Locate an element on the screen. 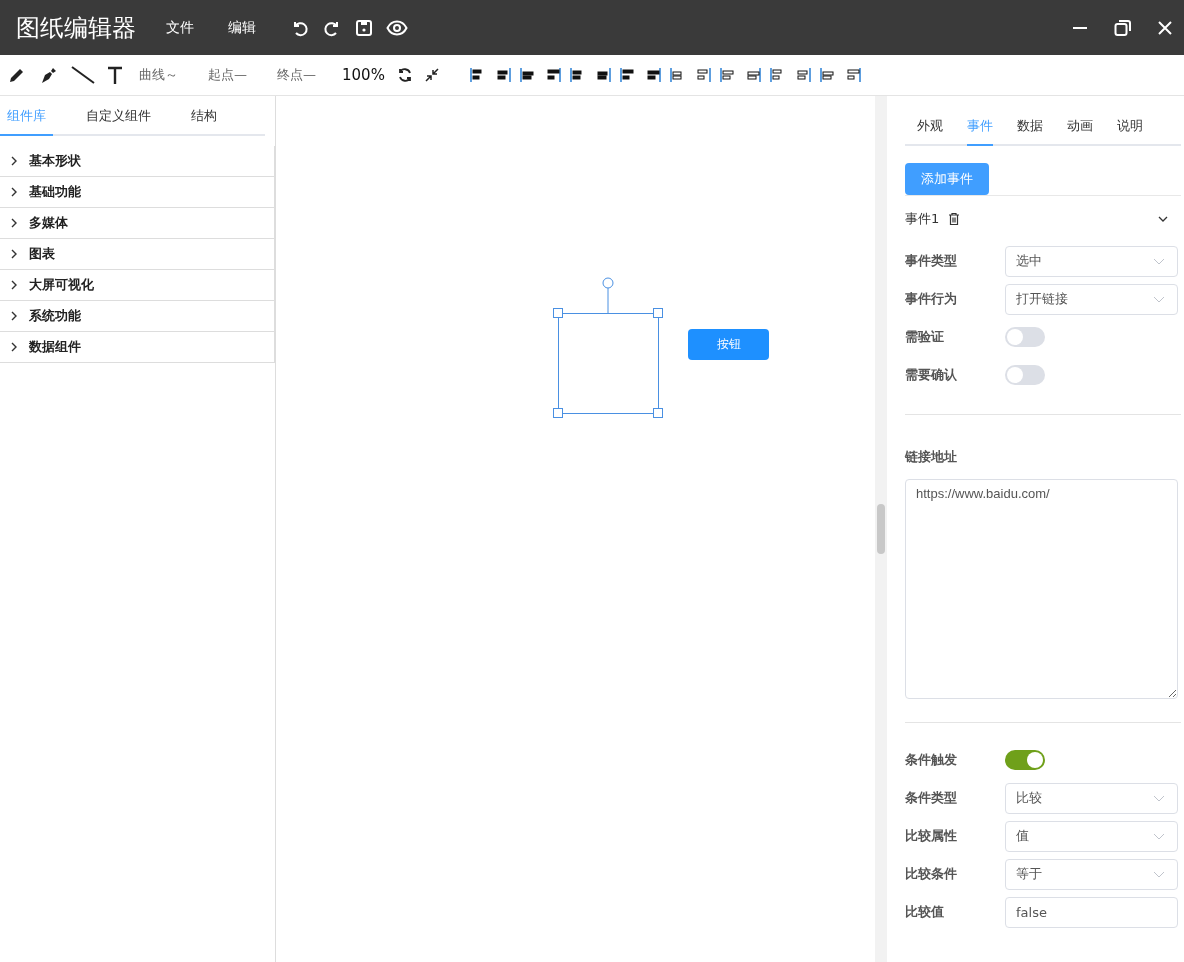 Image resolution: width=1184 pixels, height=962 pixels. link-textarea: https://www.baidu.com/ is located at coordinates (1041, 589).